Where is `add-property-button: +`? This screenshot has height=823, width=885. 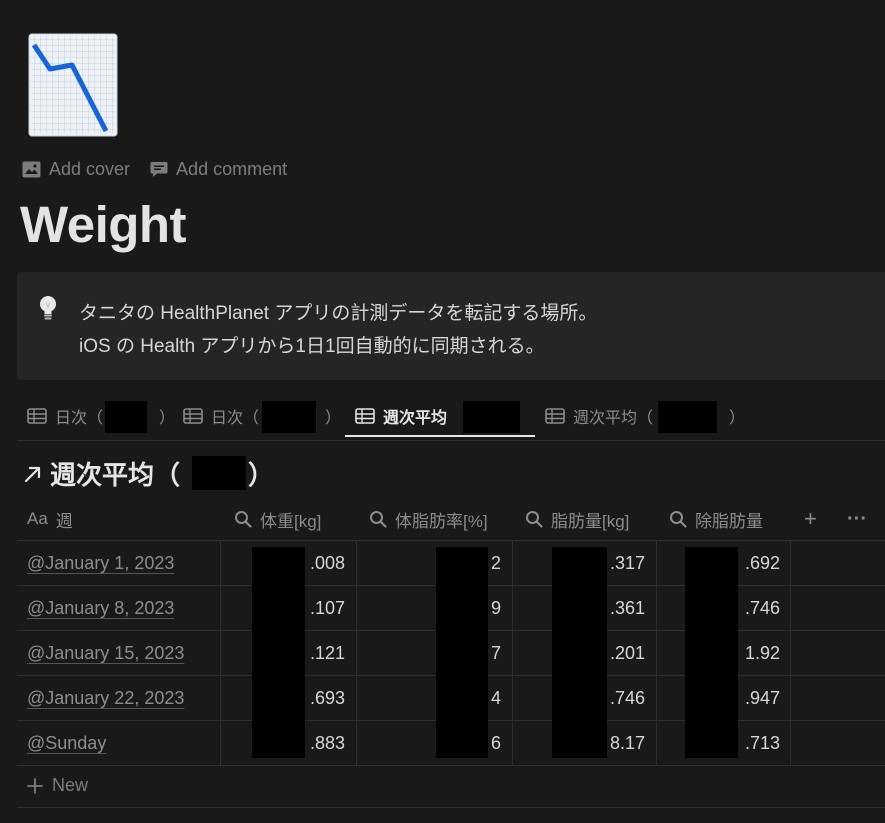 add-property-button: + is located at coordinates (810, 519).